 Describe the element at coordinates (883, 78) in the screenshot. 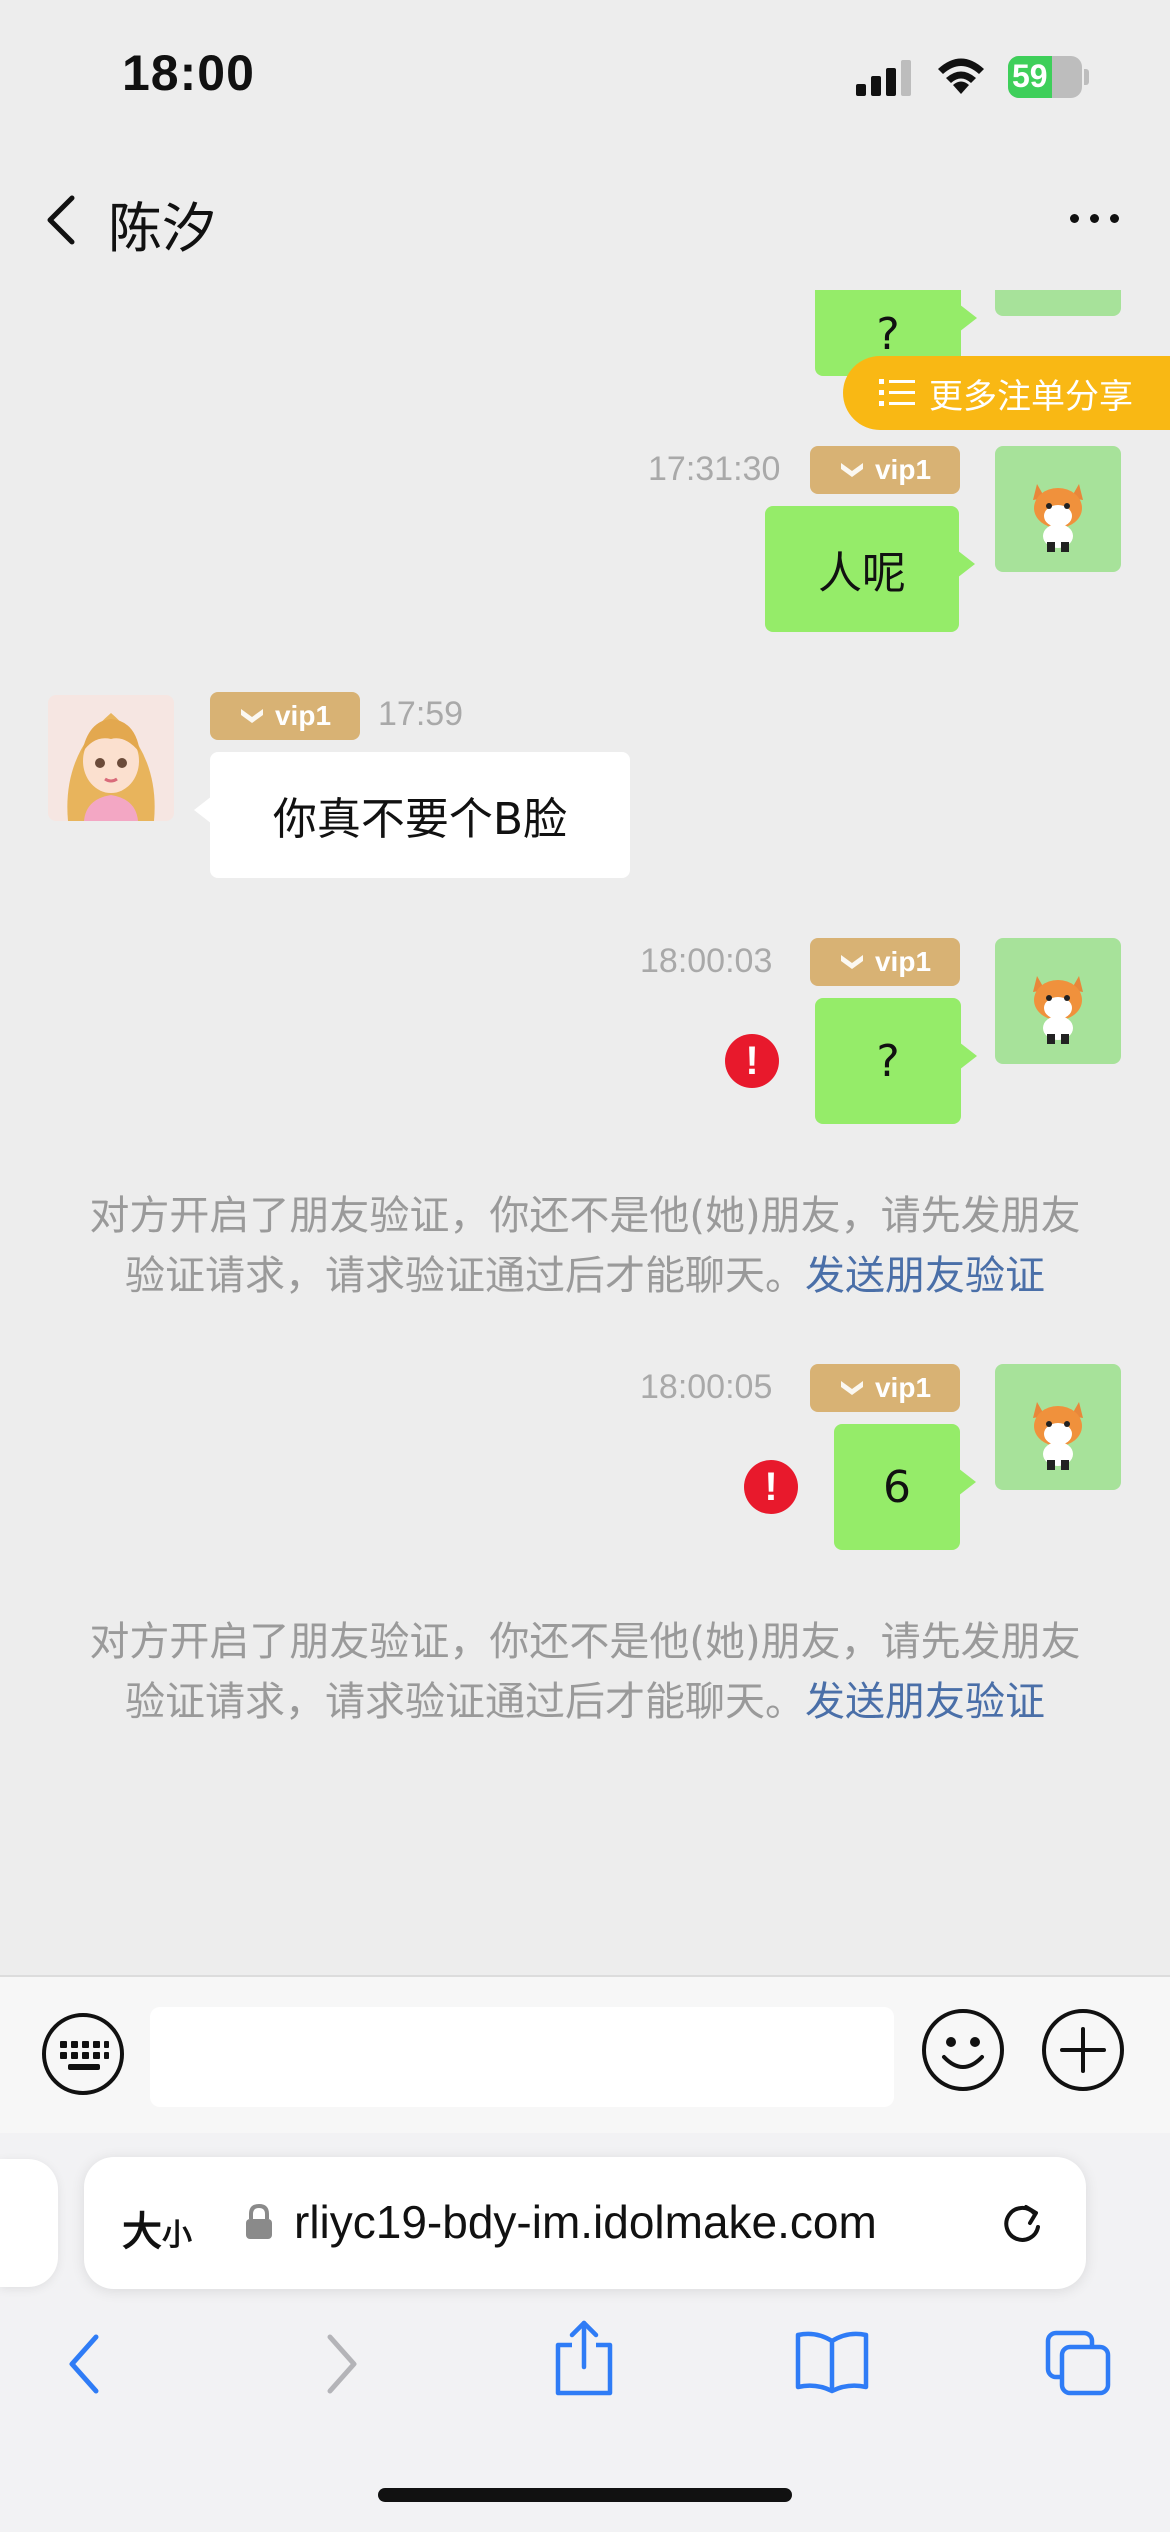

I see `cellular-signal-icon` at that location.